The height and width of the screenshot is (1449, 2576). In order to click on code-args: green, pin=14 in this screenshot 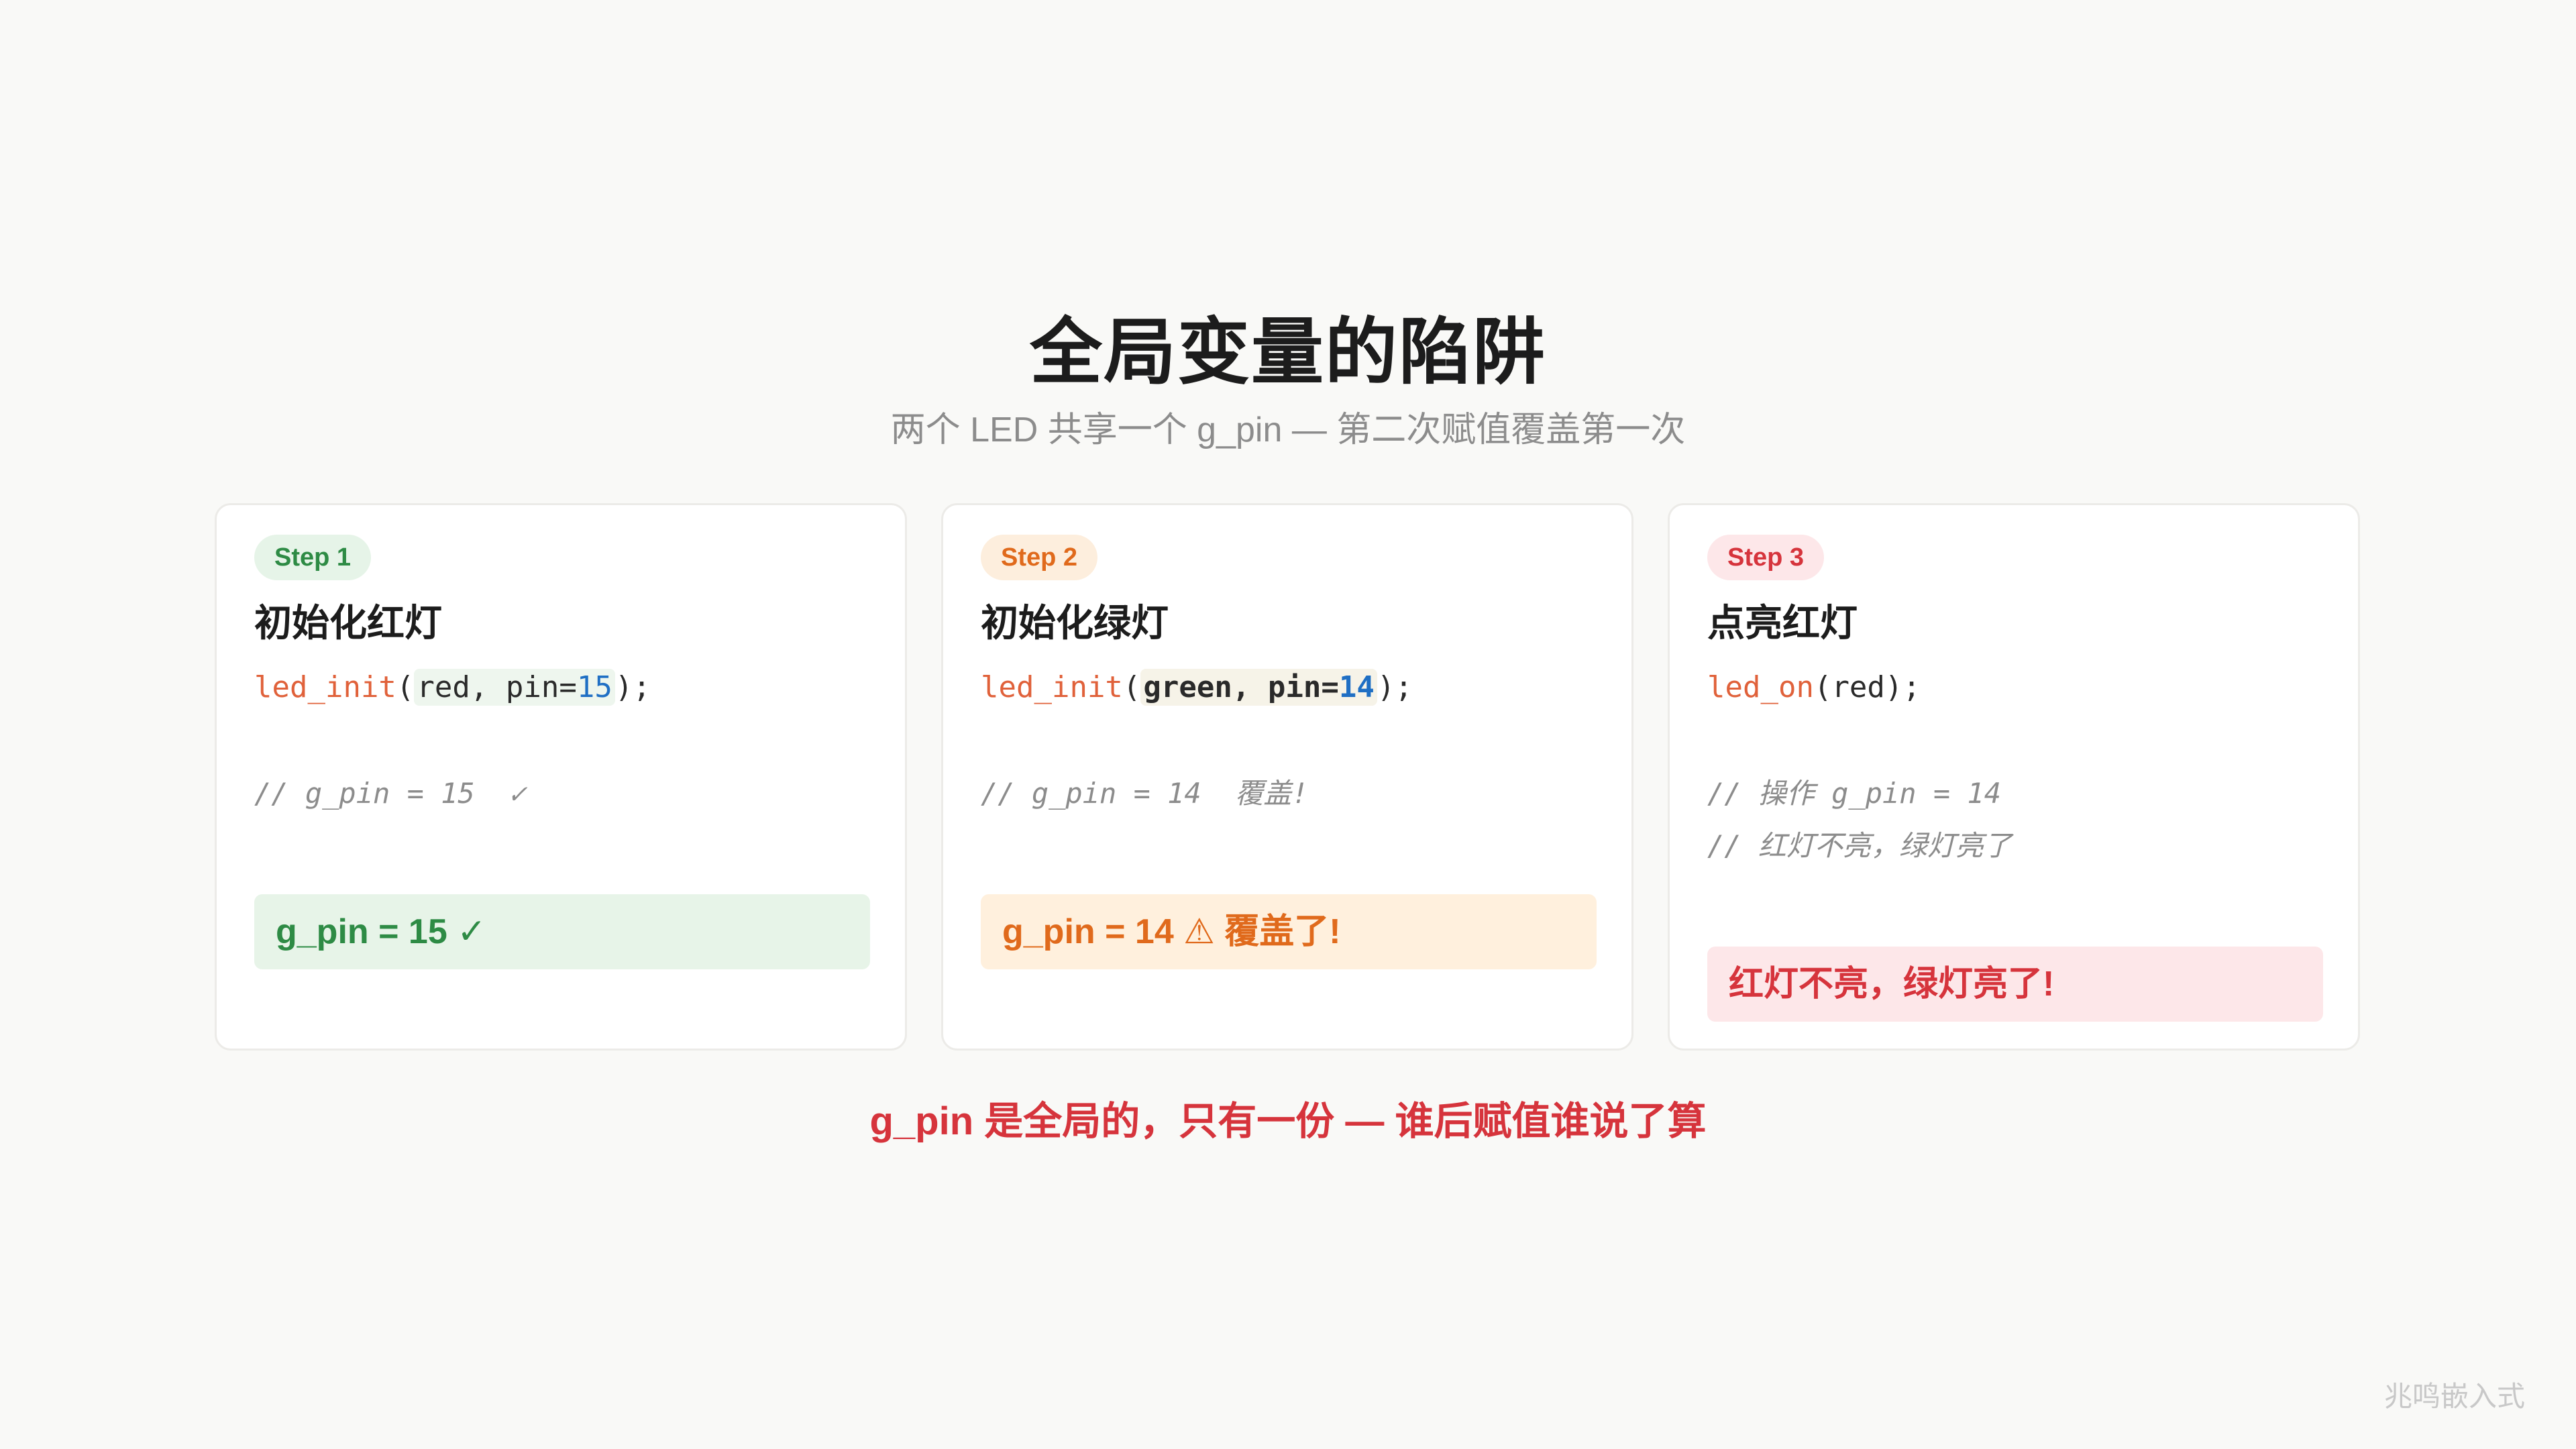, I will do `click(1258, 687)`.